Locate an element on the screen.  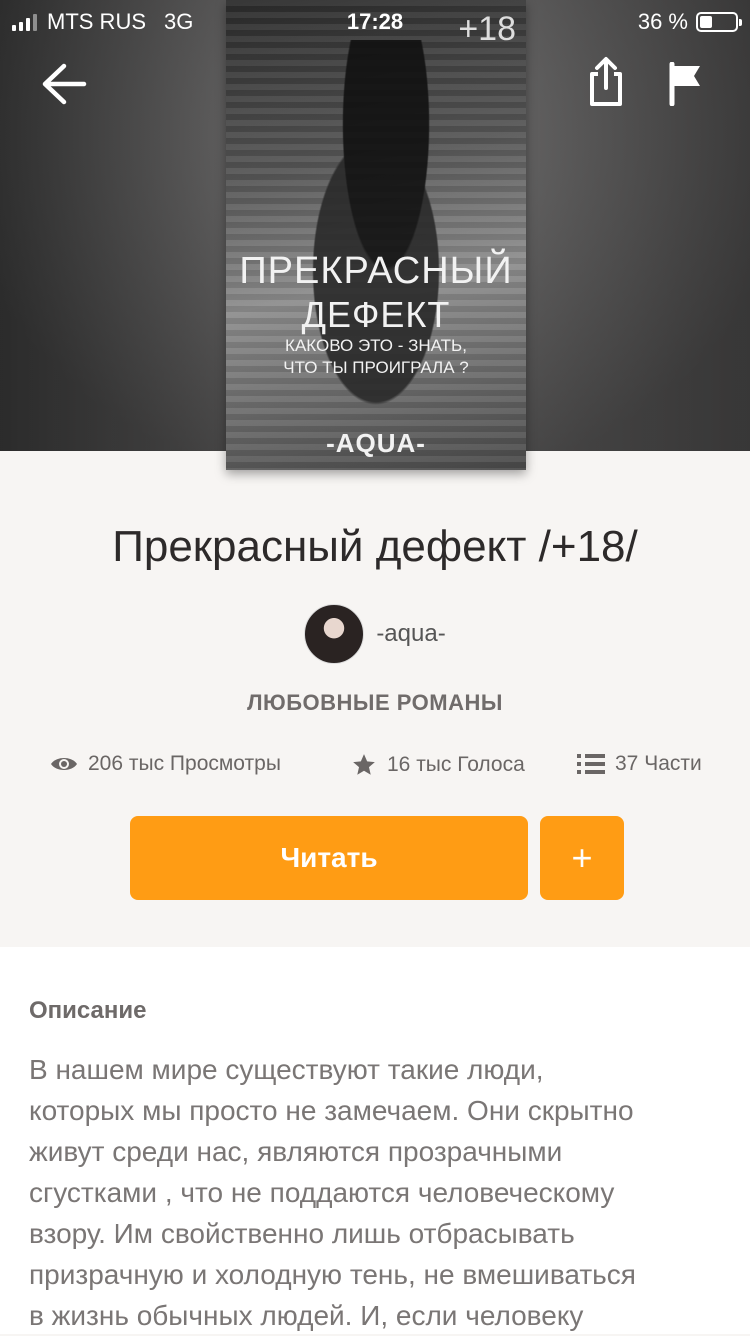
battery-icon is located at coordinates (719, 22).